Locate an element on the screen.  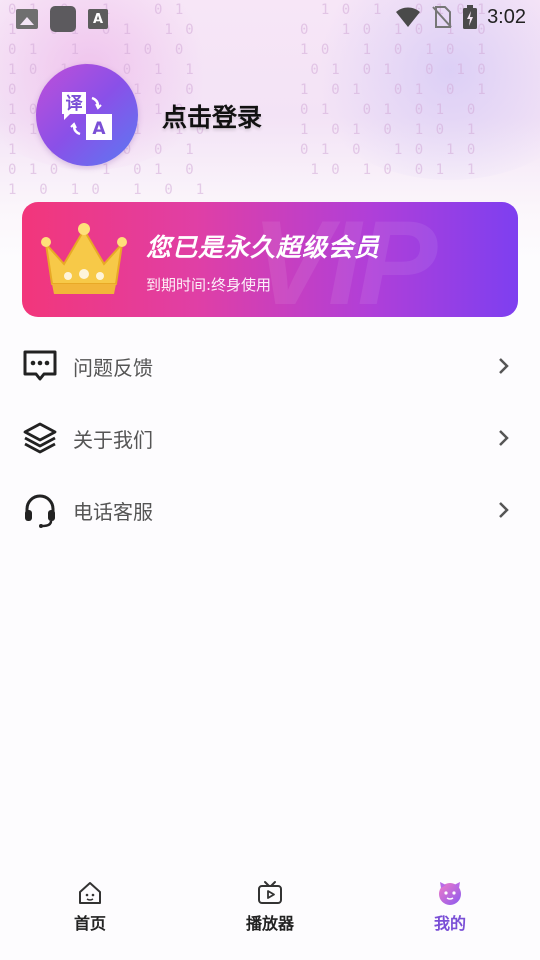
nav-label: 播放器 is located at coordinates (269, 923).